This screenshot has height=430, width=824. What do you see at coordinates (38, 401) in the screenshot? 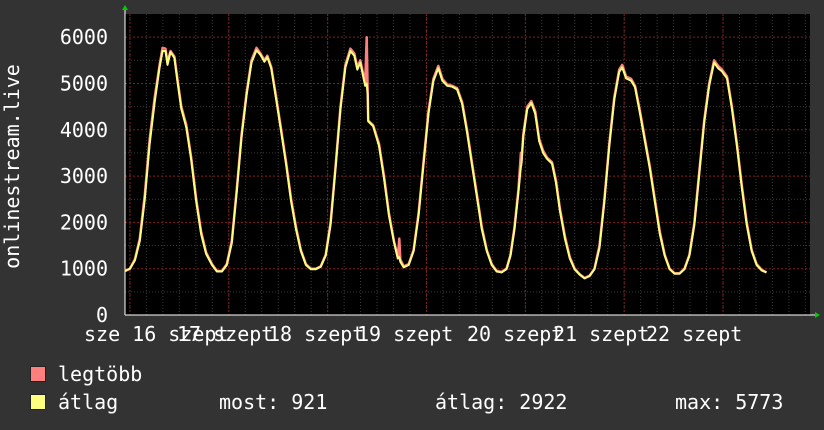
I see `legend-swatch-avg` at bounding box center [38, 401].